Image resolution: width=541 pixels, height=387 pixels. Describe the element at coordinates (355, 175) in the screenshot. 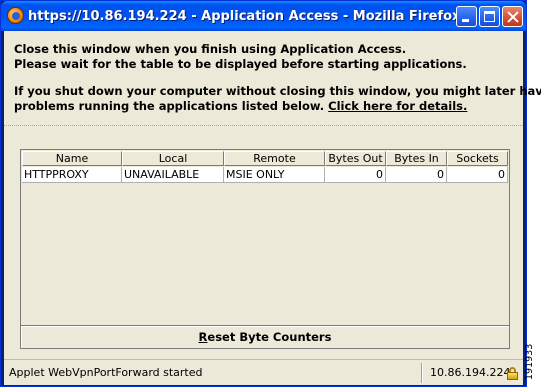

I see `cell-bytes-out: 0` at that location.